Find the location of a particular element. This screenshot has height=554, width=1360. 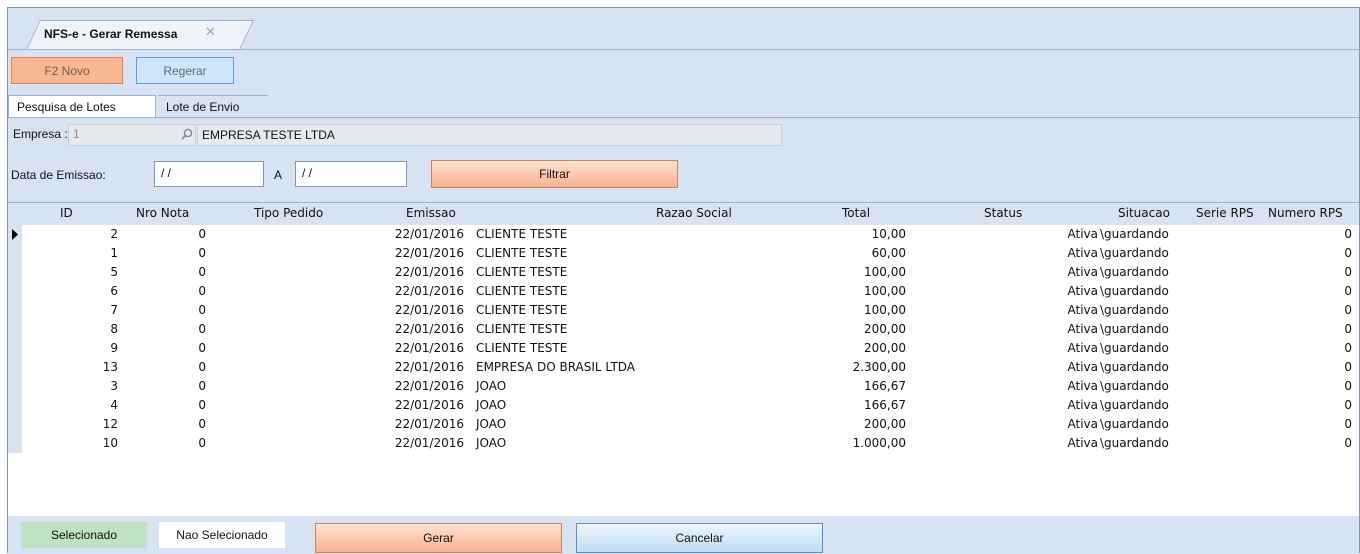

filter-button: Filtrar is located at coordinates (554, 174).